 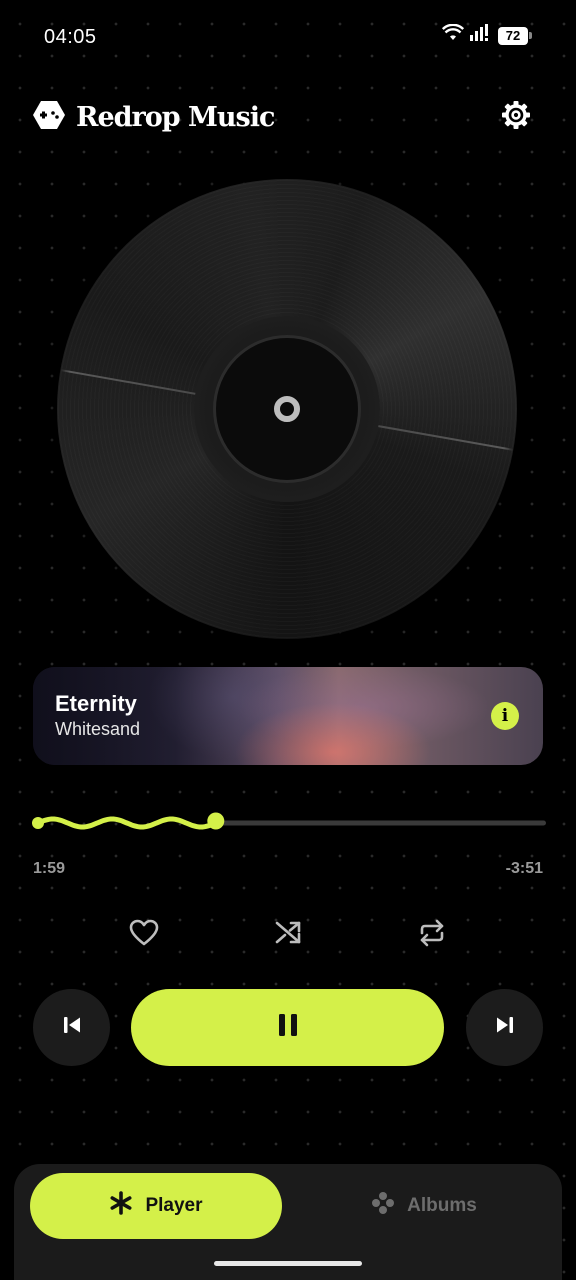 I want to click on tab-albums-label: Albums, so click(x=442, y=1205).